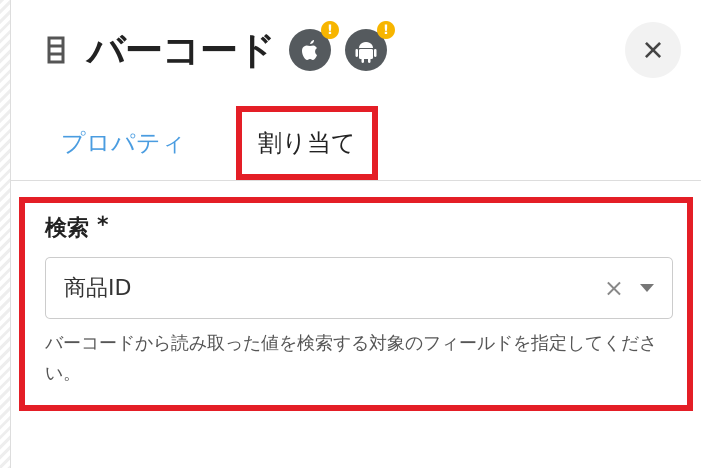 Image resolution: width=701 pixels, height=468 pixels. I want to click on select-field: 商品ID ×, so click(359, 288).